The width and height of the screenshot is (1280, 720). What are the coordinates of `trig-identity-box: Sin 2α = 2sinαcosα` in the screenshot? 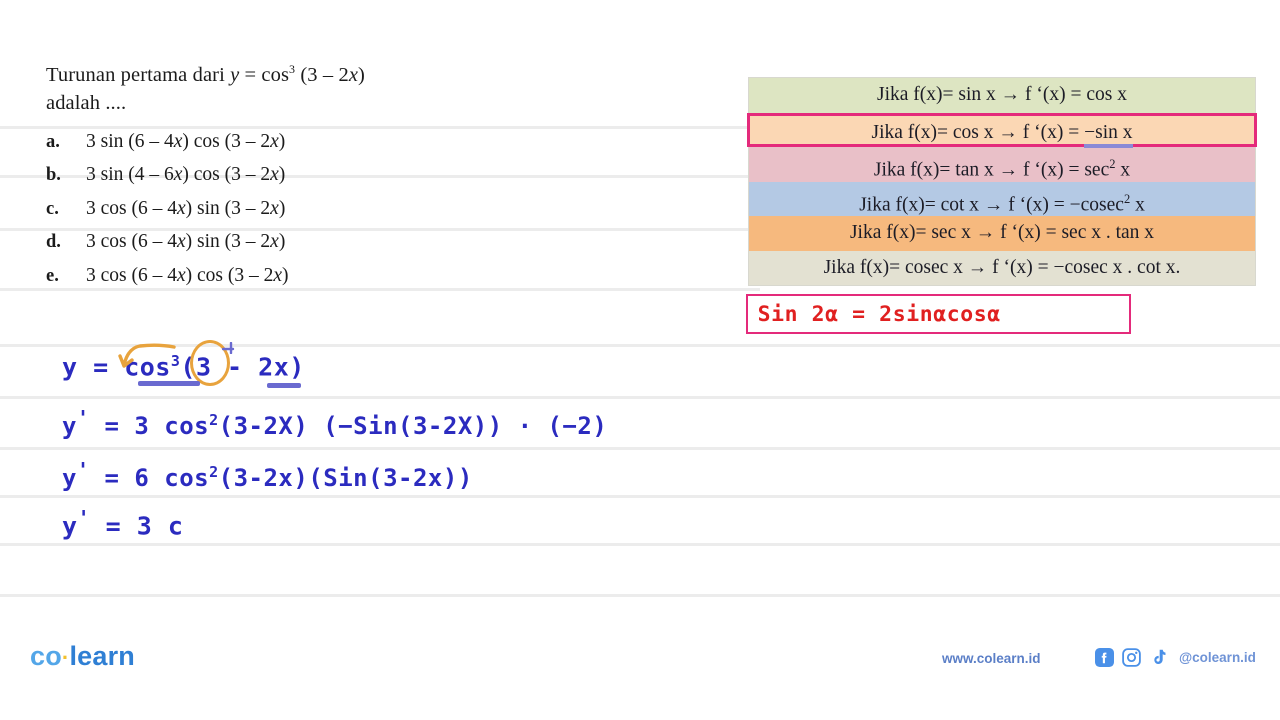 It's located at (938, 314).